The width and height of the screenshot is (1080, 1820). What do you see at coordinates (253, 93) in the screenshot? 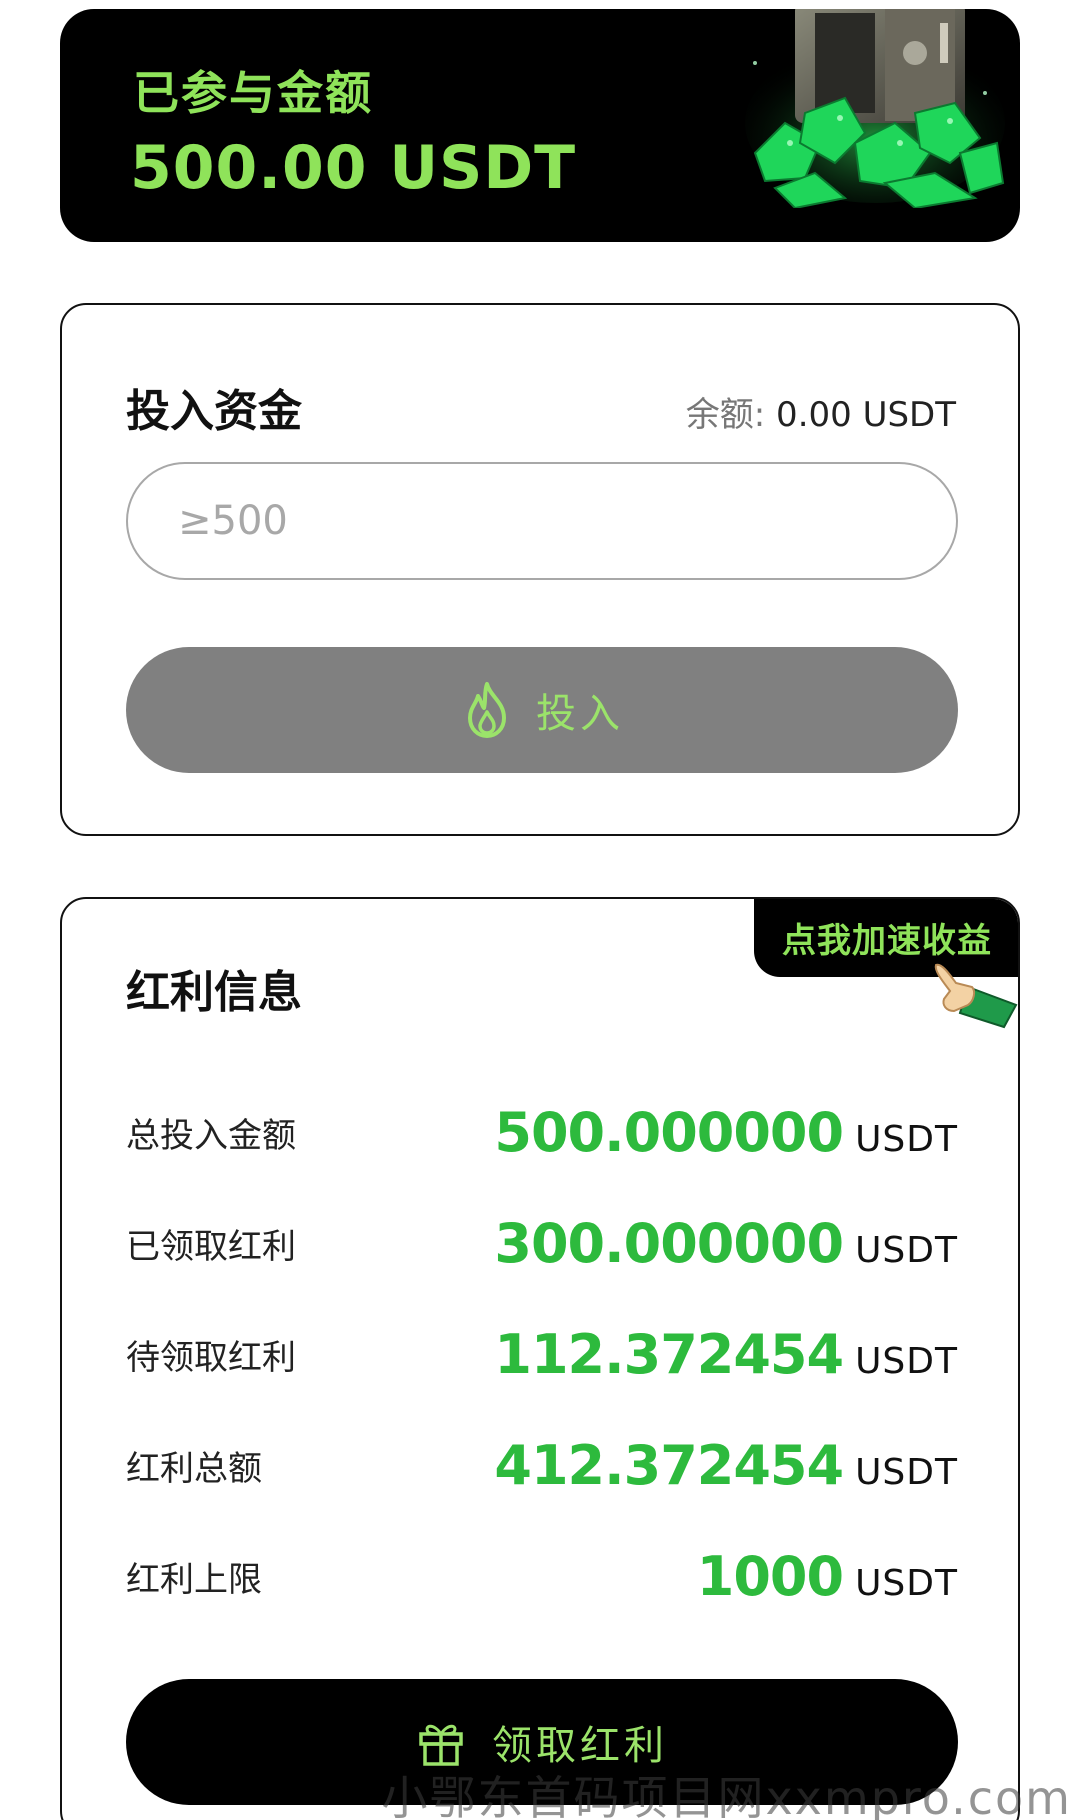
I see `participated-amount-label: 已参与金额` at bounding box center [253, 93].